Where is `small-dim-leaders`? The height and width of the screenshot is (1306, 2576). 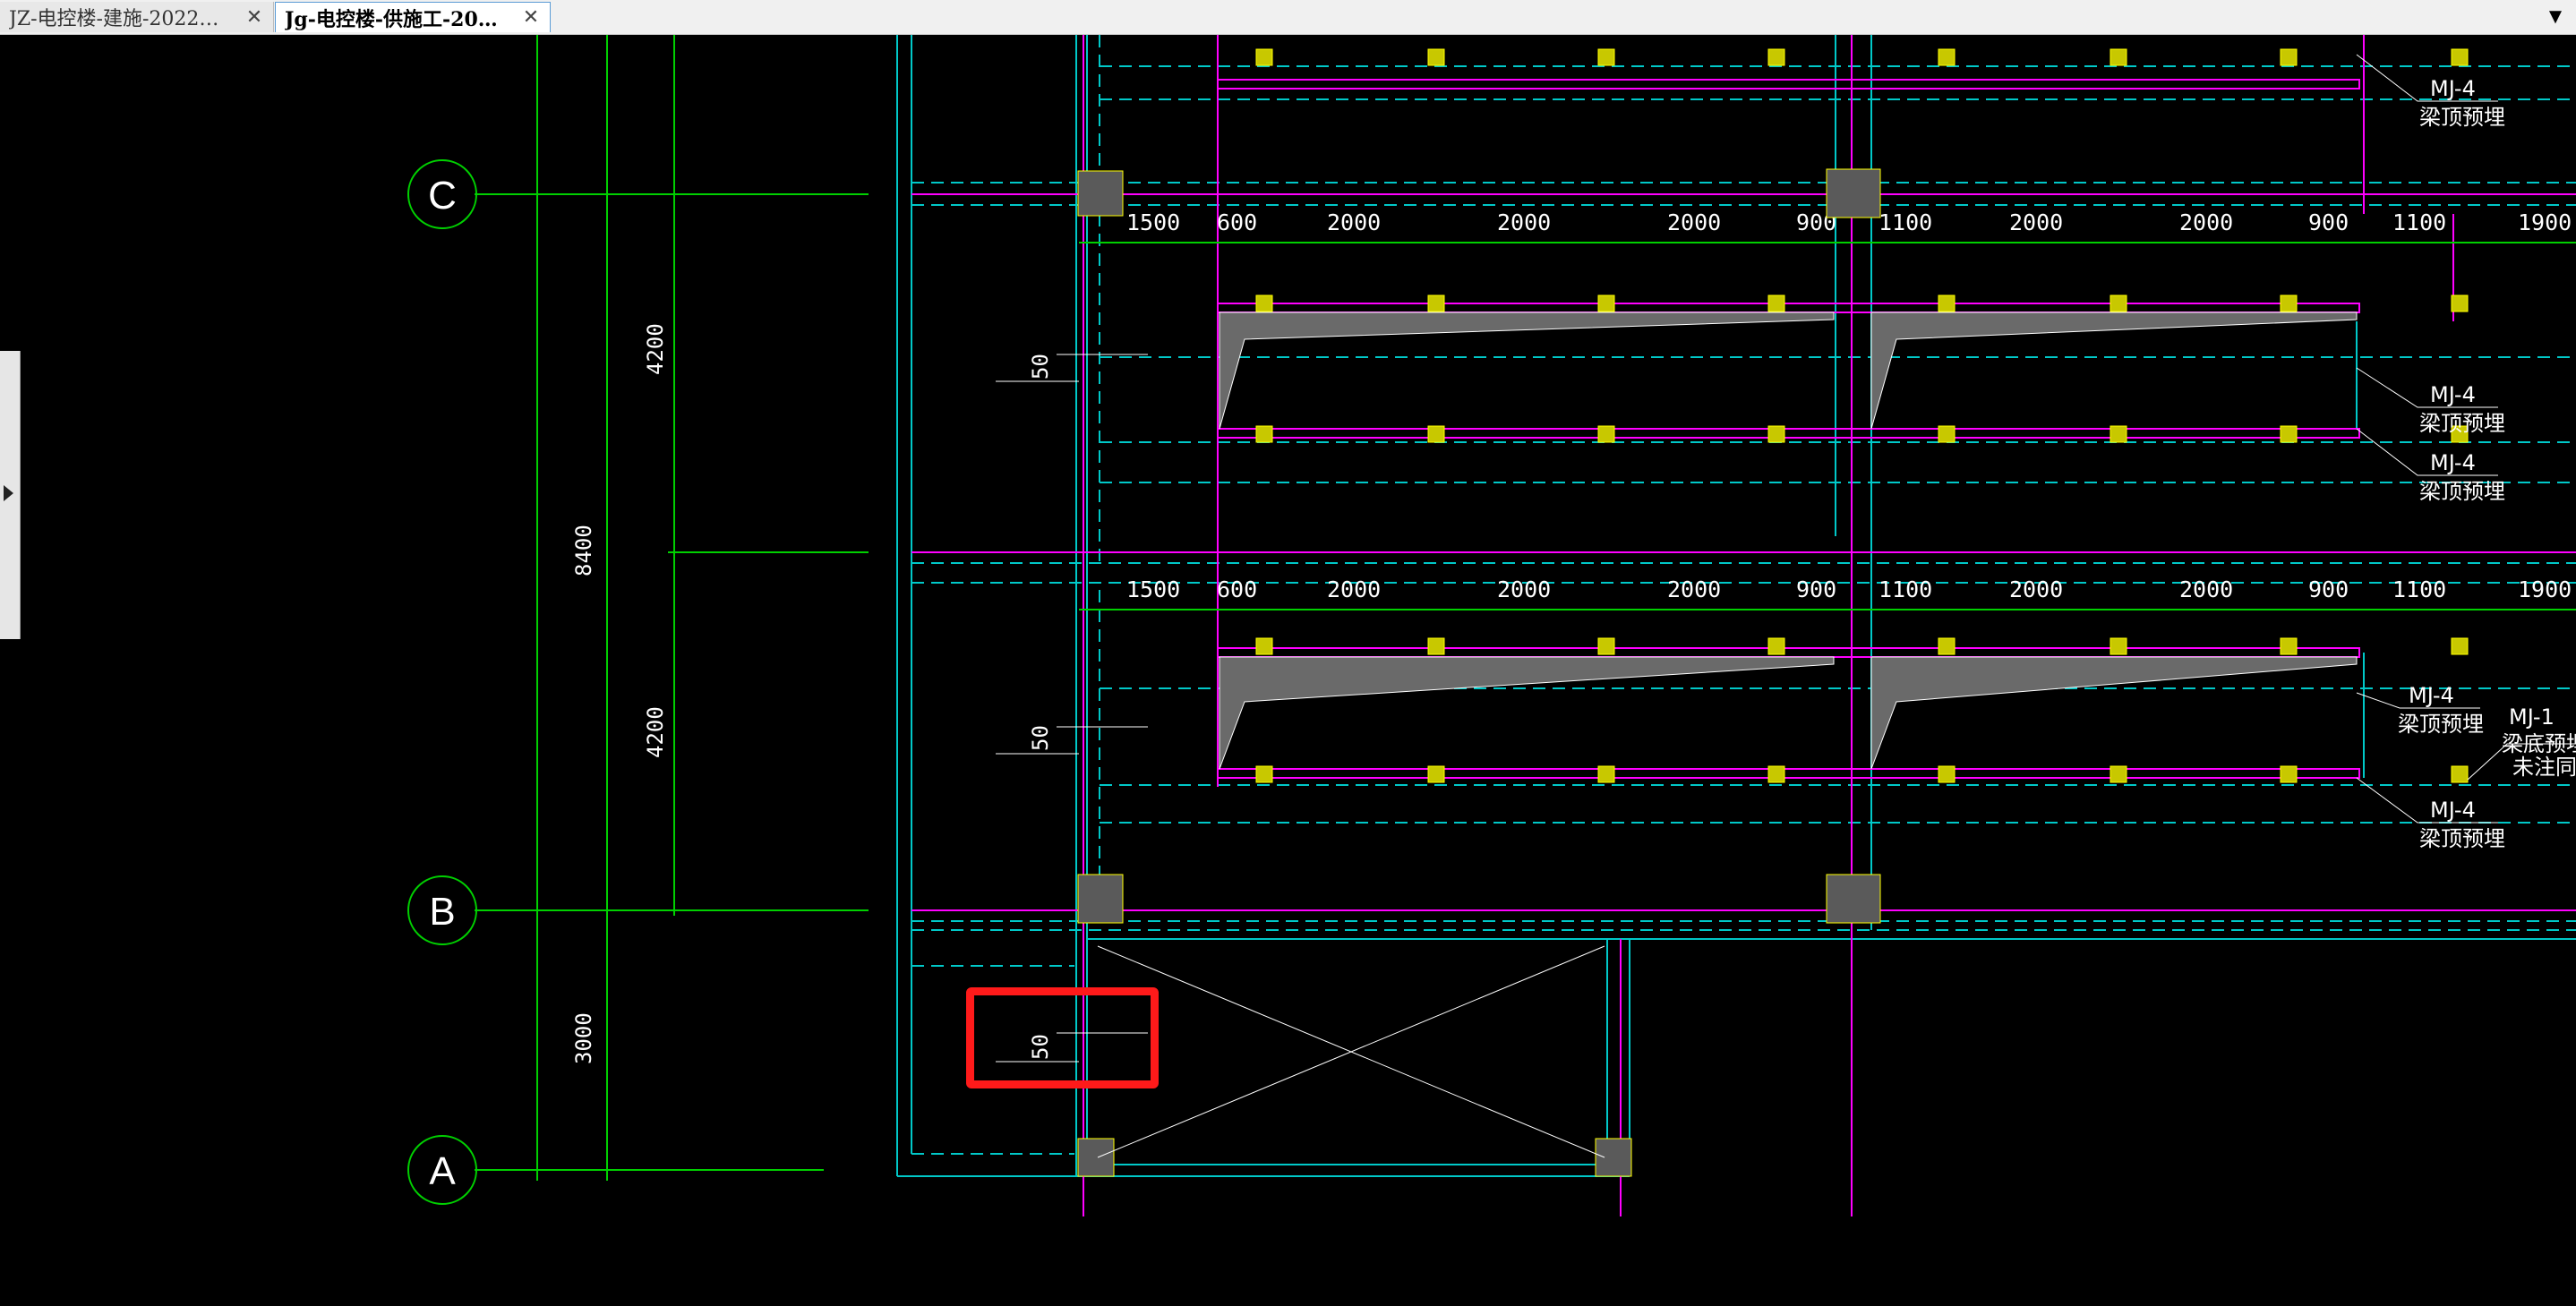 small-dim-leaders is located at coordinates (1072, 708).